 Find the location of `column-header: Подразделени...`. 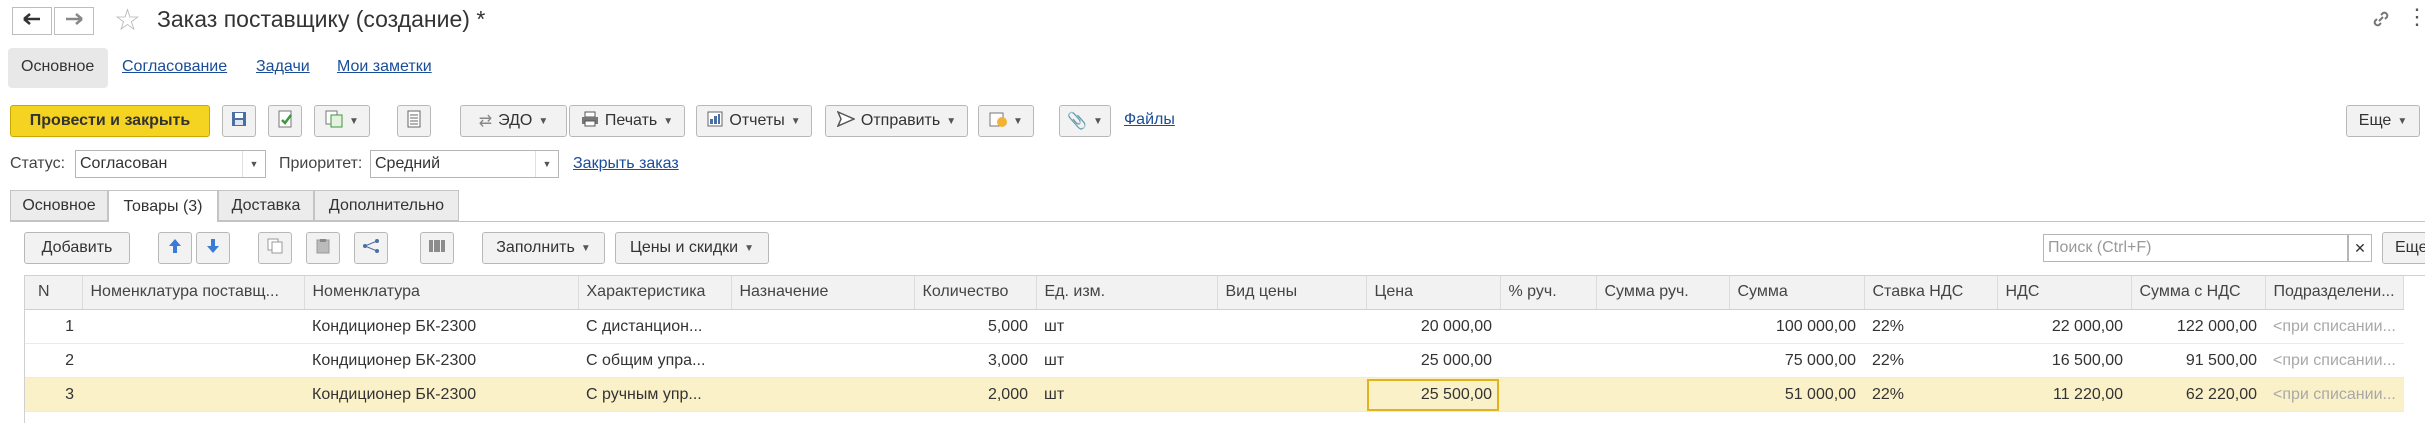

column-header: Подразделени... is located at coordinates (2335, 292).